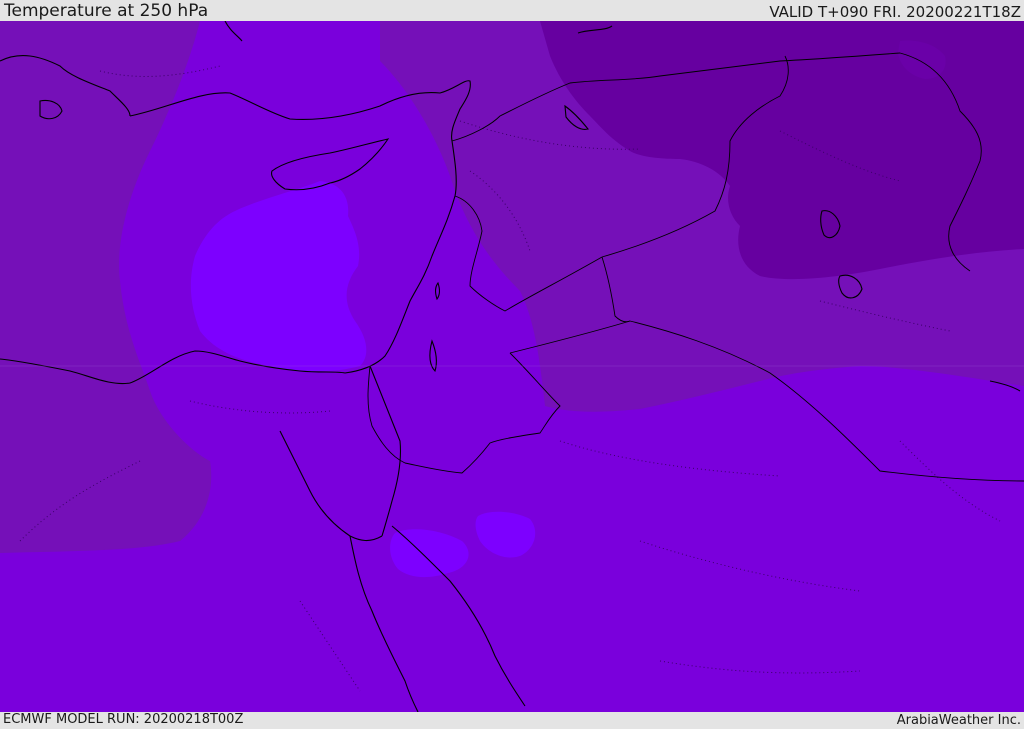 The image size is (1024, 729). What do you see at coordinates (106, 11) in the screenshot?
I see `map-title: Temperature at 250 hPa` at bounding box center [106, 11].